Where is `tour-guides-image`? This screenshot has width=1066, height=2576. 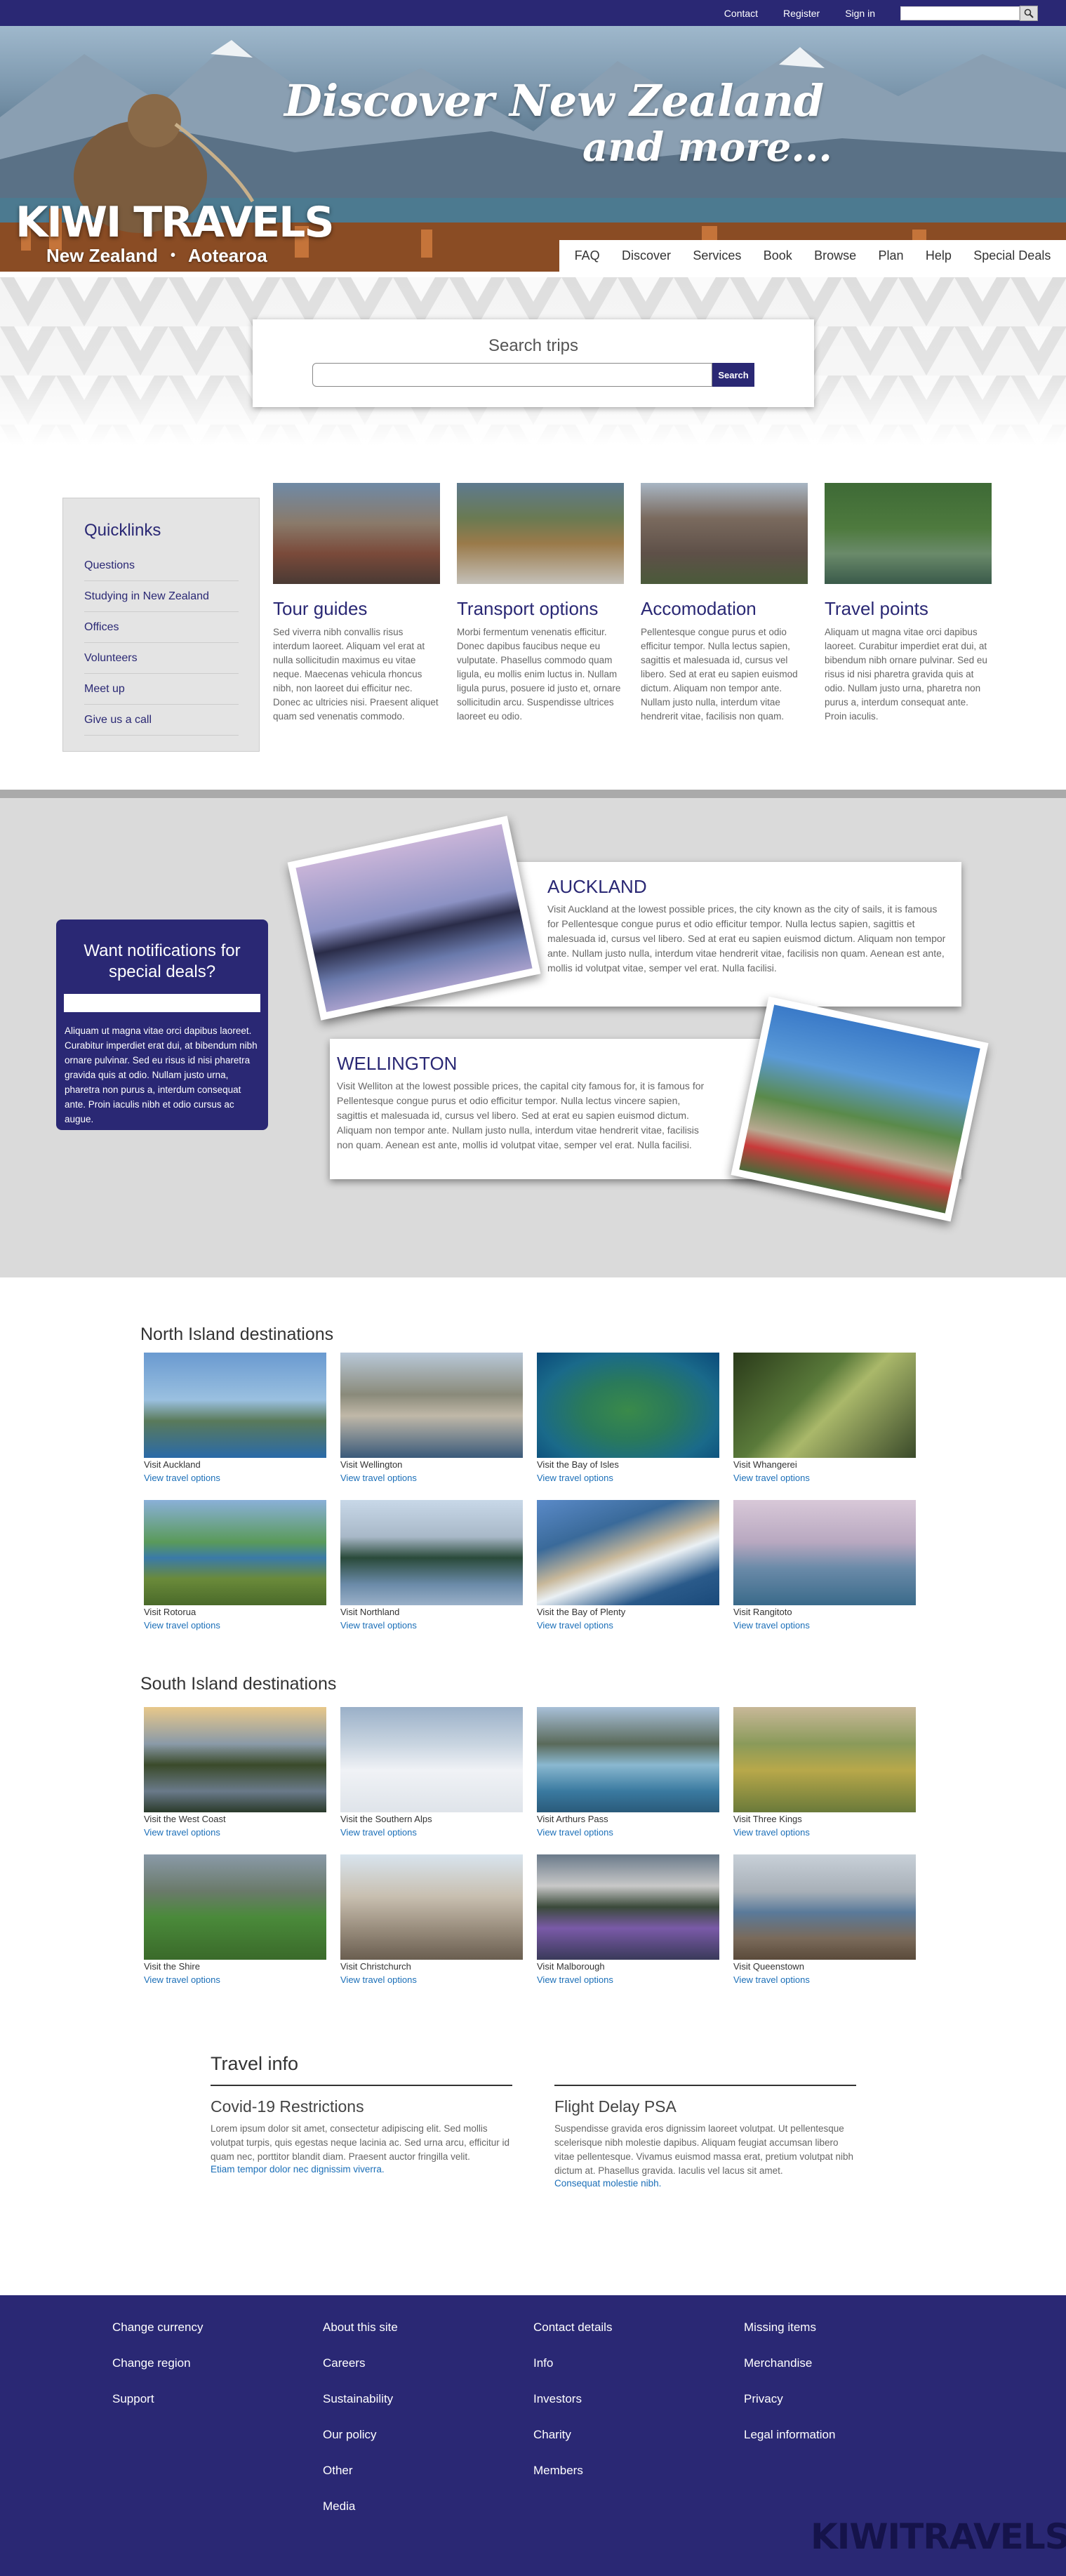 tour-guides-image is located at coordinates (356, 534).